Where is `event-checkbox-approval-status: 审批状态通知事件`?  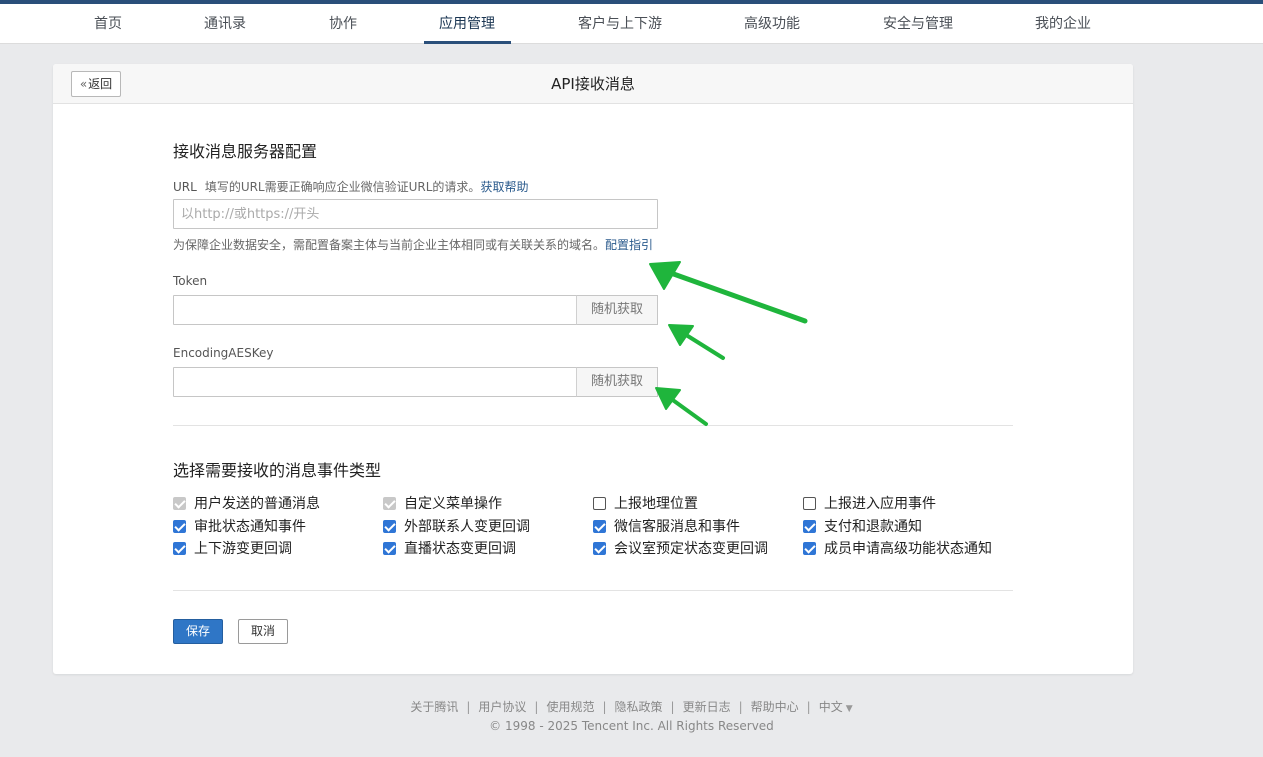
event-checkbox-approval-status: 审批状态通知事件 is located at coordinates (239, 526).